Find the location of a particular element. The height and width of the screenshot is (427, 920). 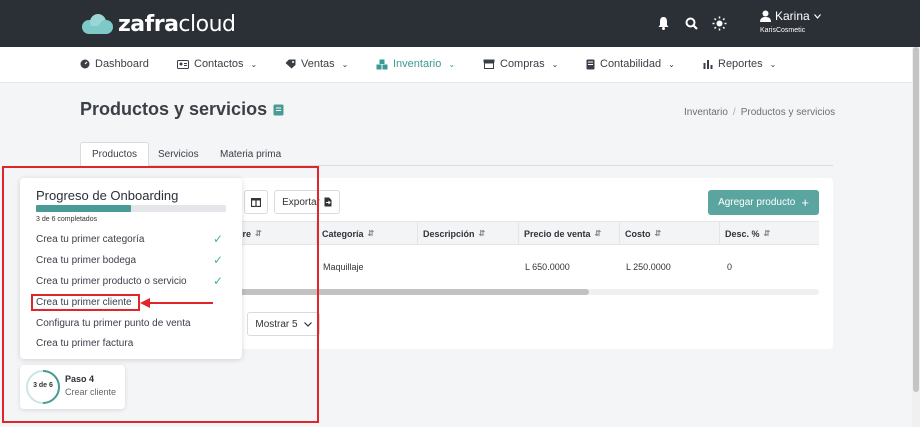

cell-costo: L 250.0000 is located at coordinates (648, 267).